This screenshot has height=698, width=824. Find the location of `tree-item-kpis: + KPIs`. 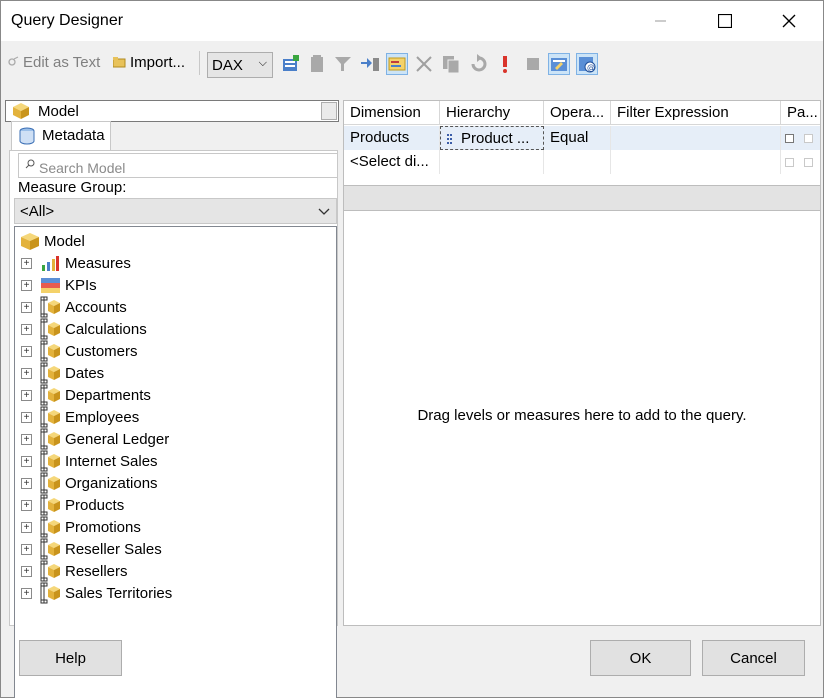

tree-item-kpis: + KPIs is located at coordinates (59, 285).